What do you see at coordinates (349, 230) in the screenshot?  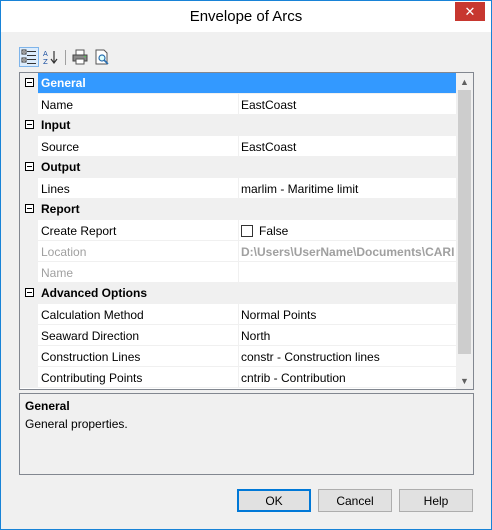 I see `property-value: False` at bounding box center [349, 230].